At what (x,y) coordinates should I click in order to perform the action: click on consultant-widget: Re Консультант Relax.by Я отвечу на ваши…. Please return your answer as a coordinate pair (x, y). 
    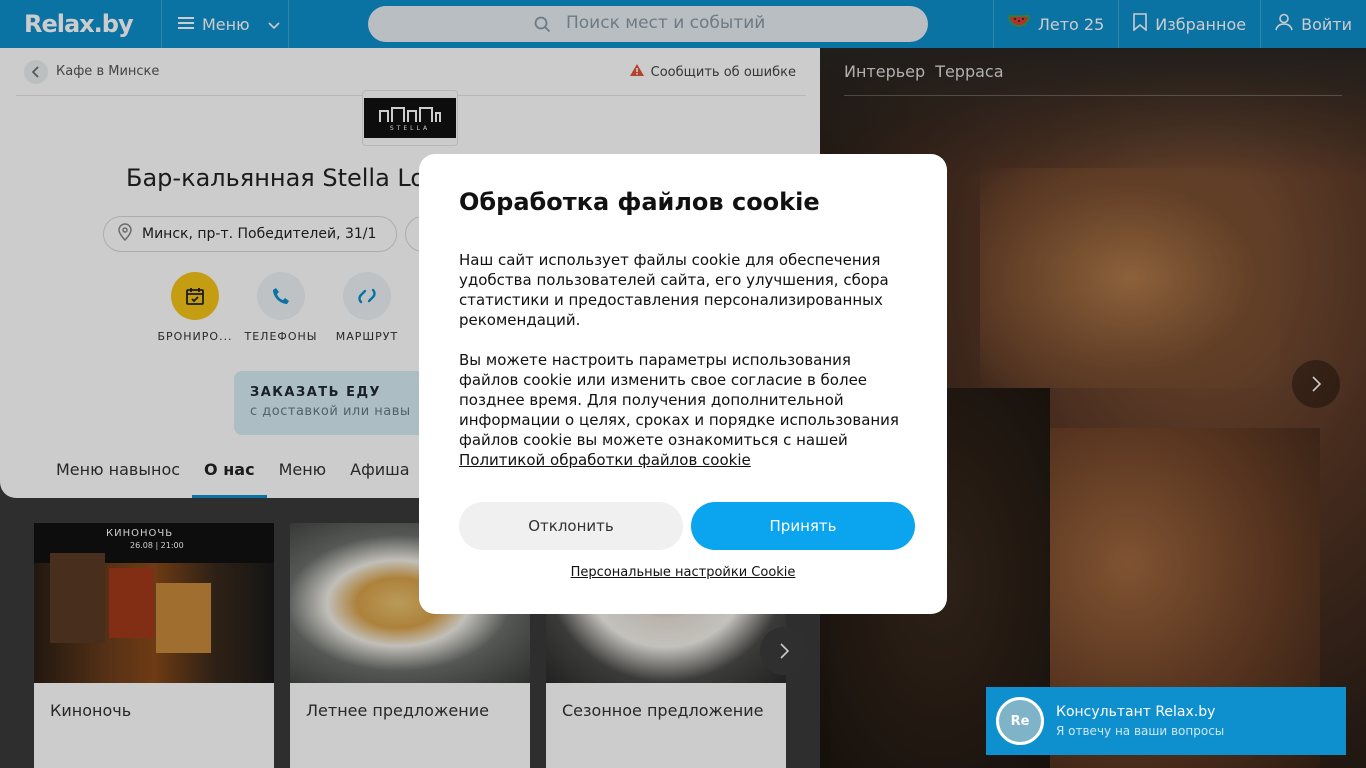
    Looking at the image, I should click on (1166, 721).